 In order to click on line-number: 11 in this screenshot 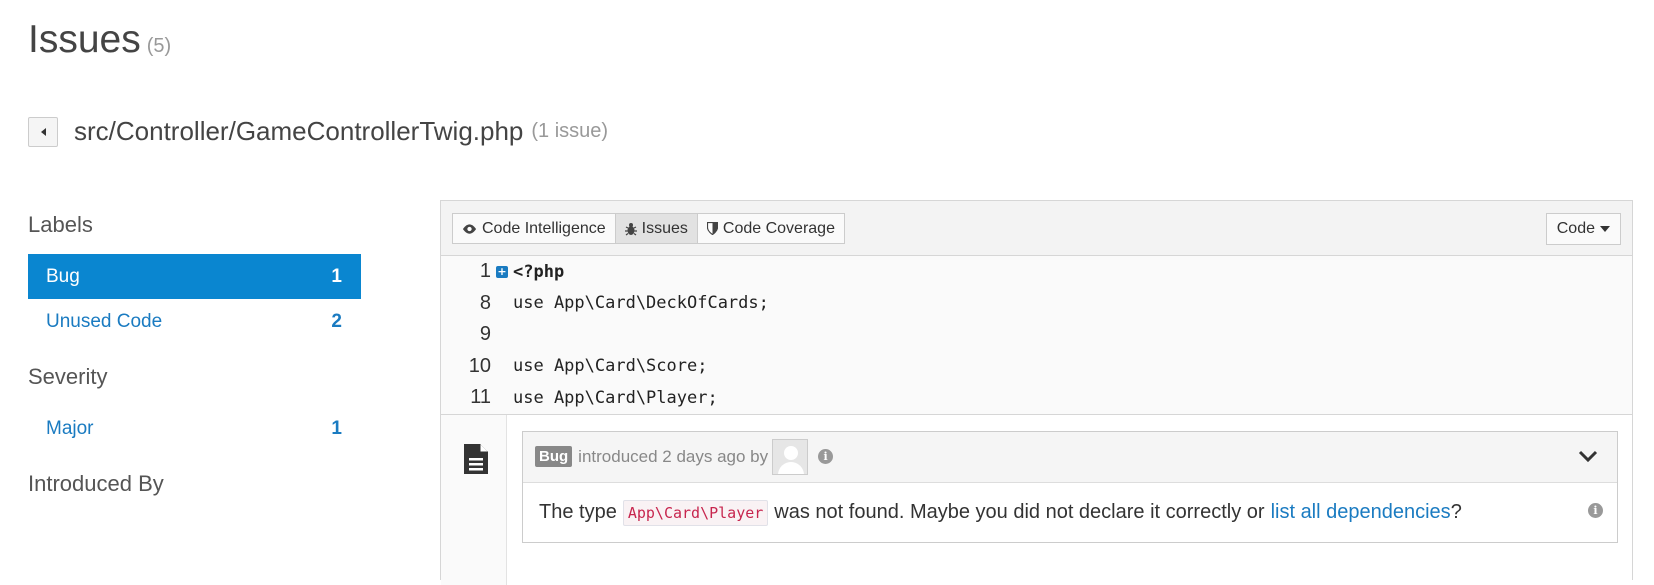, I will do `click(480, 397)`.